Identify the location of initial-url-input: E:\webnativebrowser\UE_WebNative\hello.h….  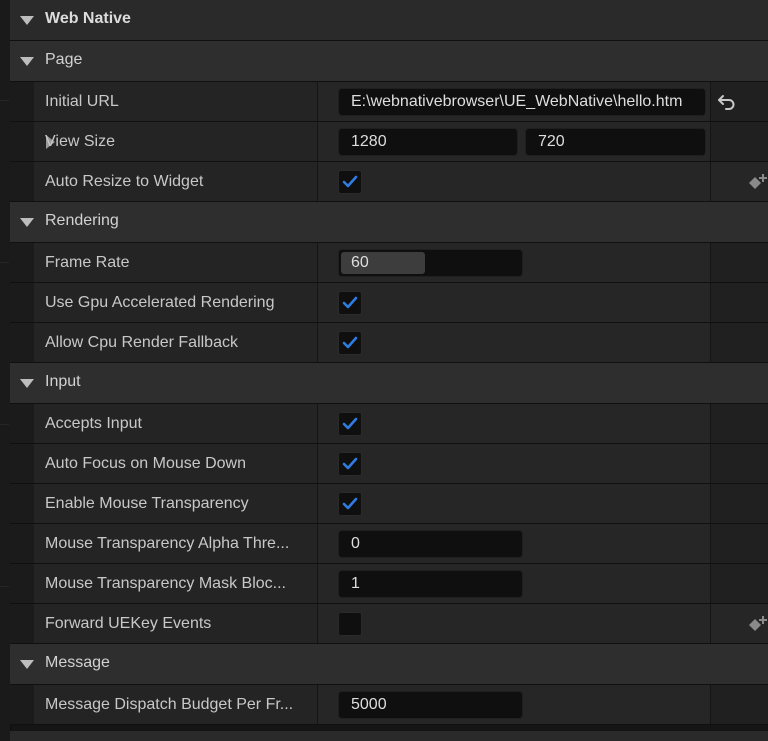
(522, 102).